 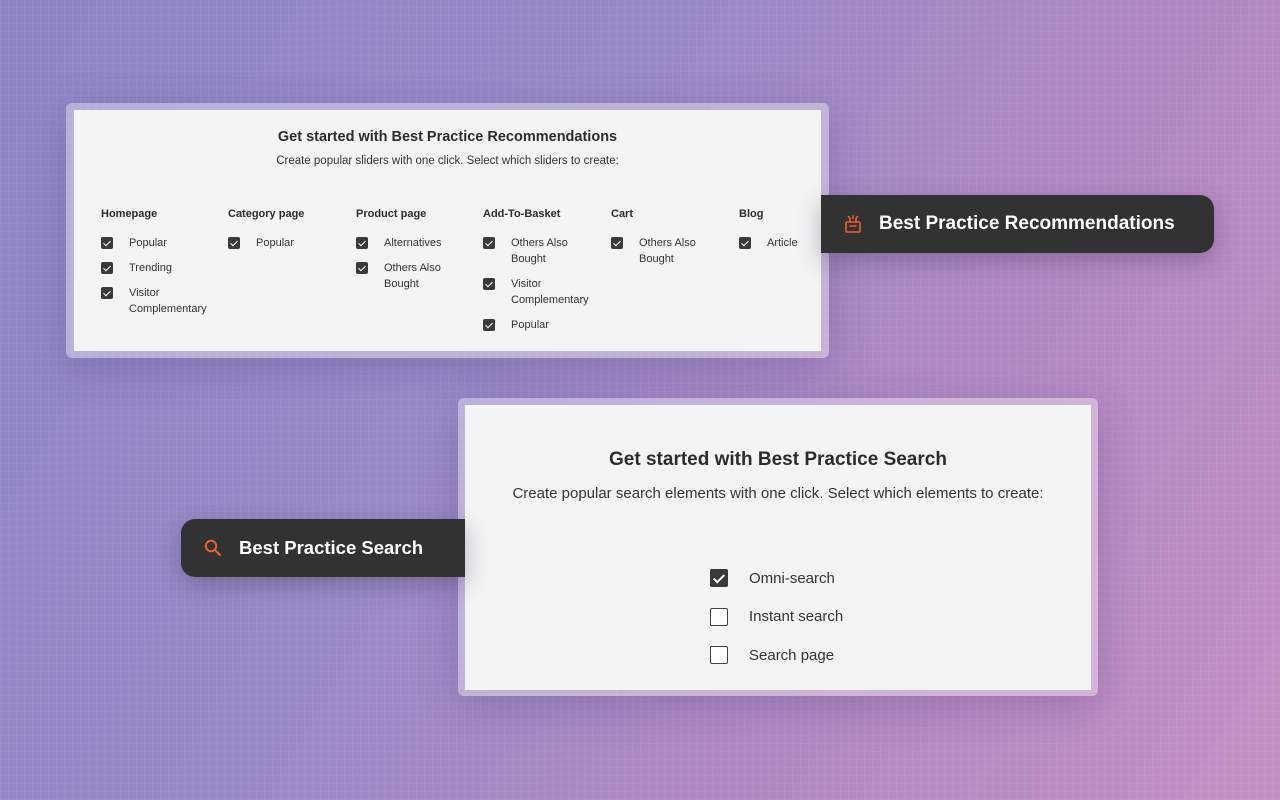 I want to click on option-instant-search: Instant search, so click(x=776, y=617).